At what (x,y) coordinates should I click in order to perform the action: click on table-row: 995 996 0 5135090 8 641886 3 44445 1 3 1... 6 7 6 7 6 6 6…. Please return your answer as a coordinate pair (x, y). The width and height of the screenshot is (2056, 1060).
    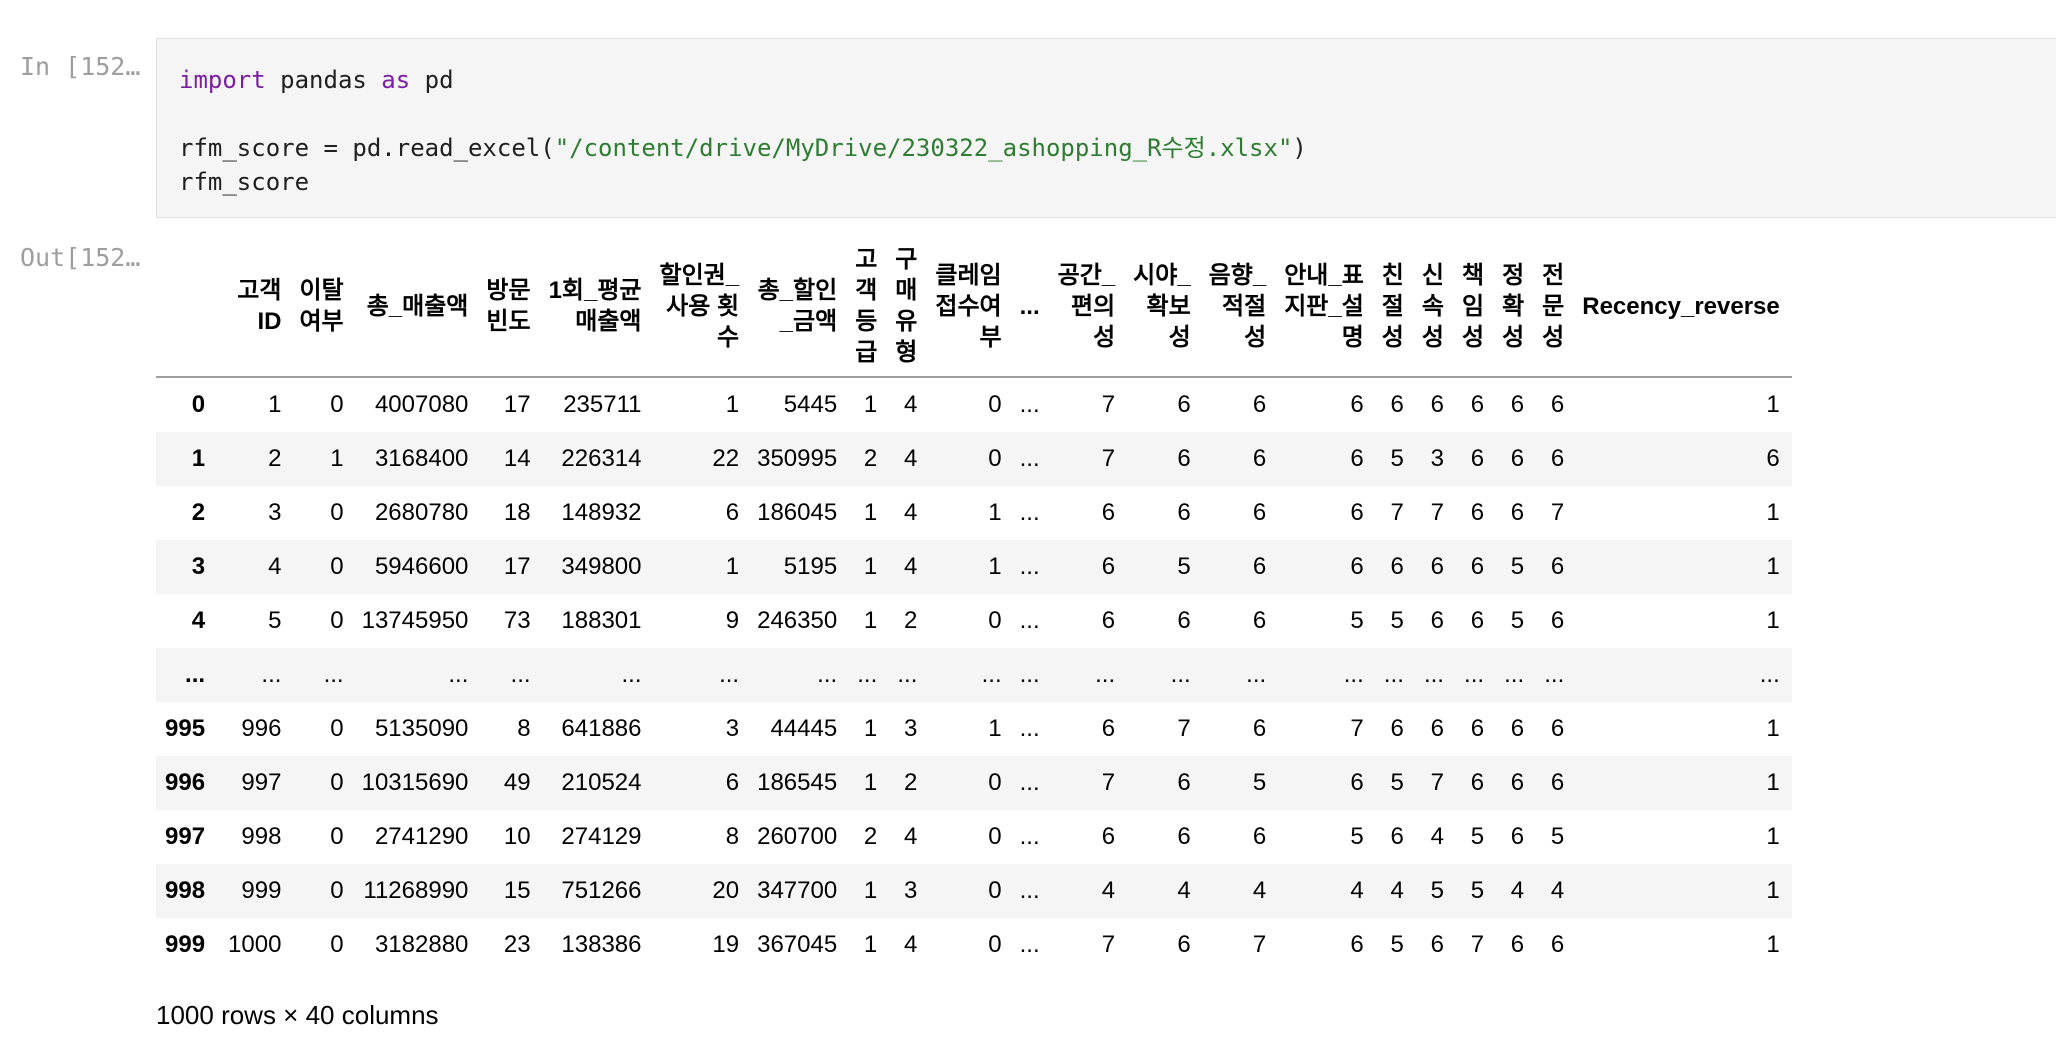
    Looking at the image, I should click on (974, 729).